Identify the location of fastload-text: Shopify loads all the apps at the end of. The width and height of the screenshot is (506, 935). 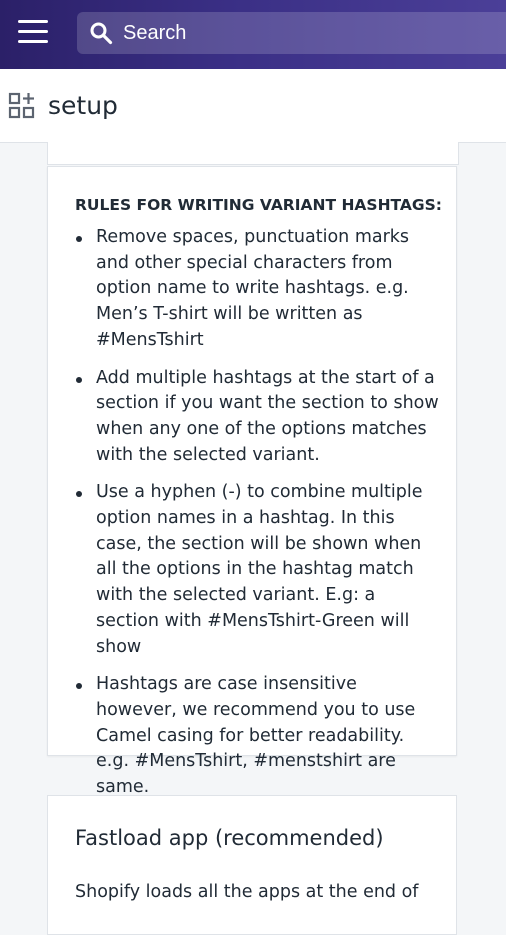
(247, 892).